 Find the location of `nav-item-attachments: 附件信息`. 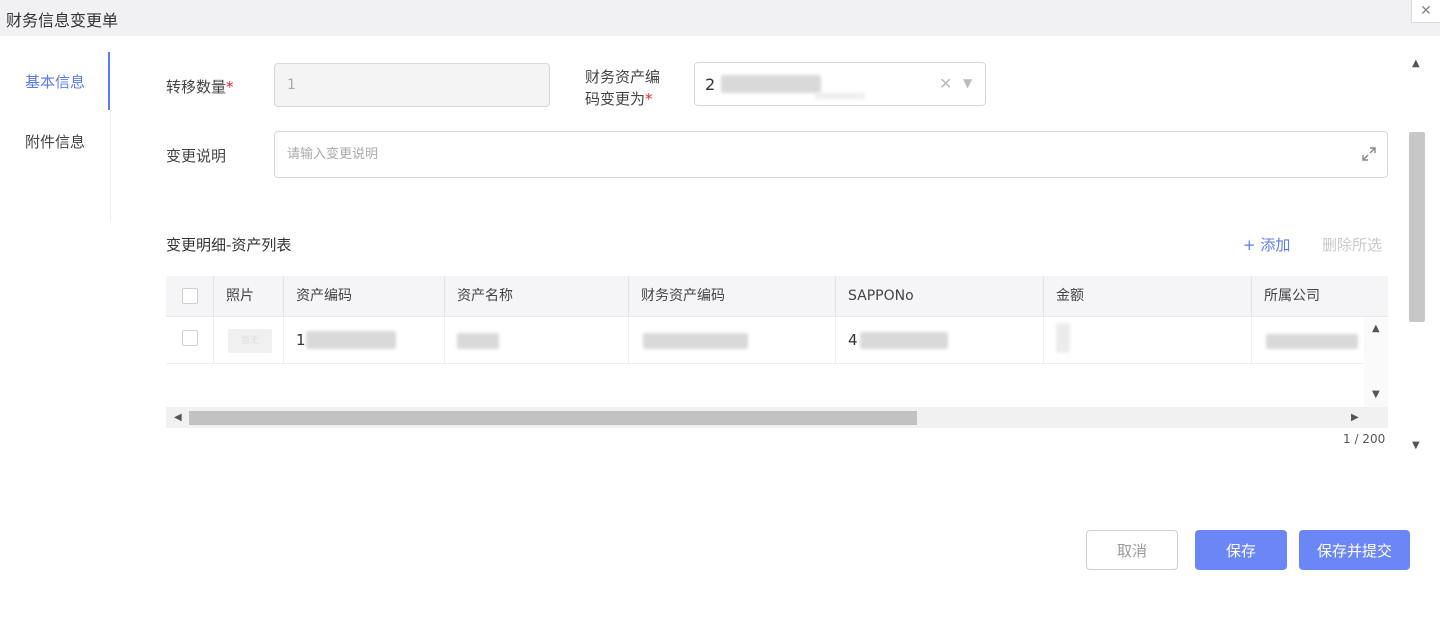

nav-item-attachments: 附件信息 is located at coordinates (55, 141).